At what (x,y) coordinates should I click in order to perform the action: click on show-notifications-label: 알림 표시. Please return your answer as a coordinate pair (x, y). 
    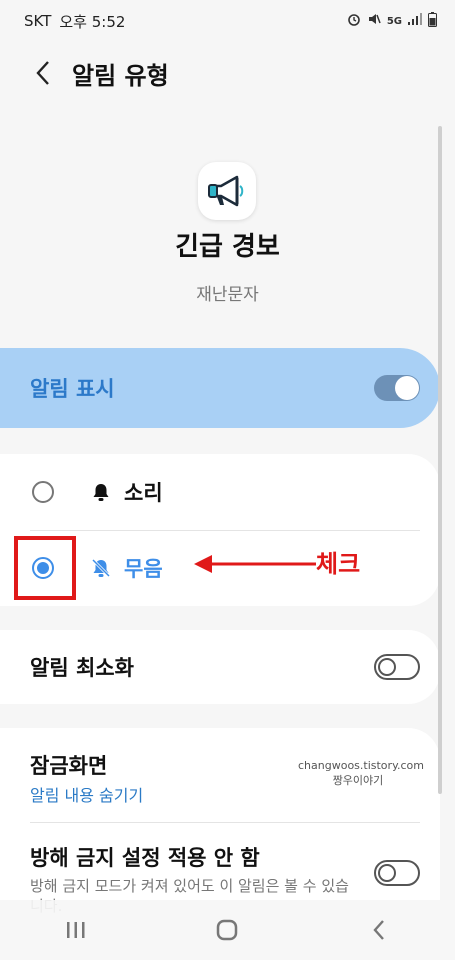
    Looking at the image, I should click on (72, 389).